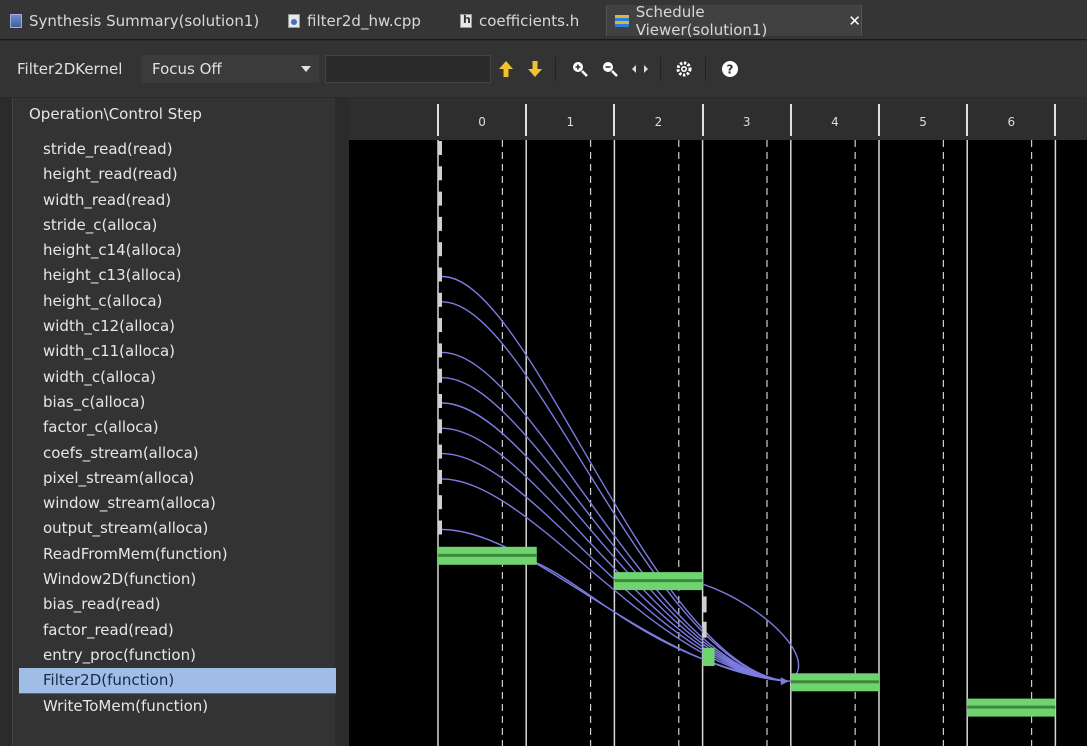 This screenshot has width=1087, height=746. I want to click on tab-label: Schedule Viewer(solution1), so click(701, 20).